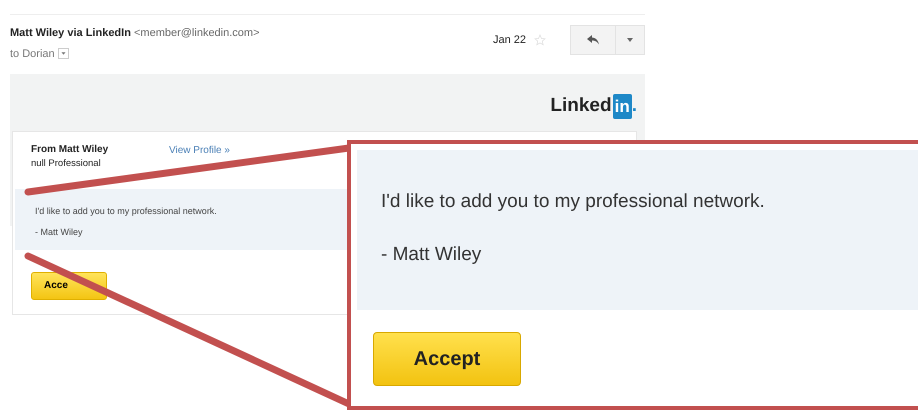  I want to click on caret-icon, so click(630, 40).